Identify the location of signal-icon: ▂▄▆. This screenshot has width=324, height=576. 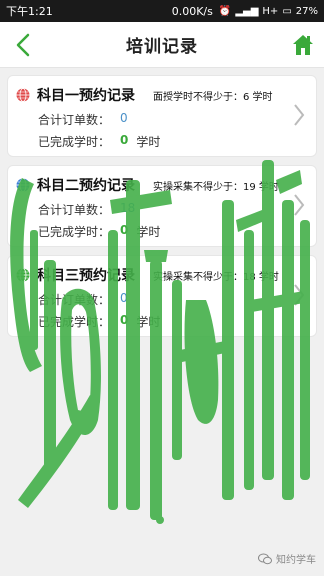
(247, 11).